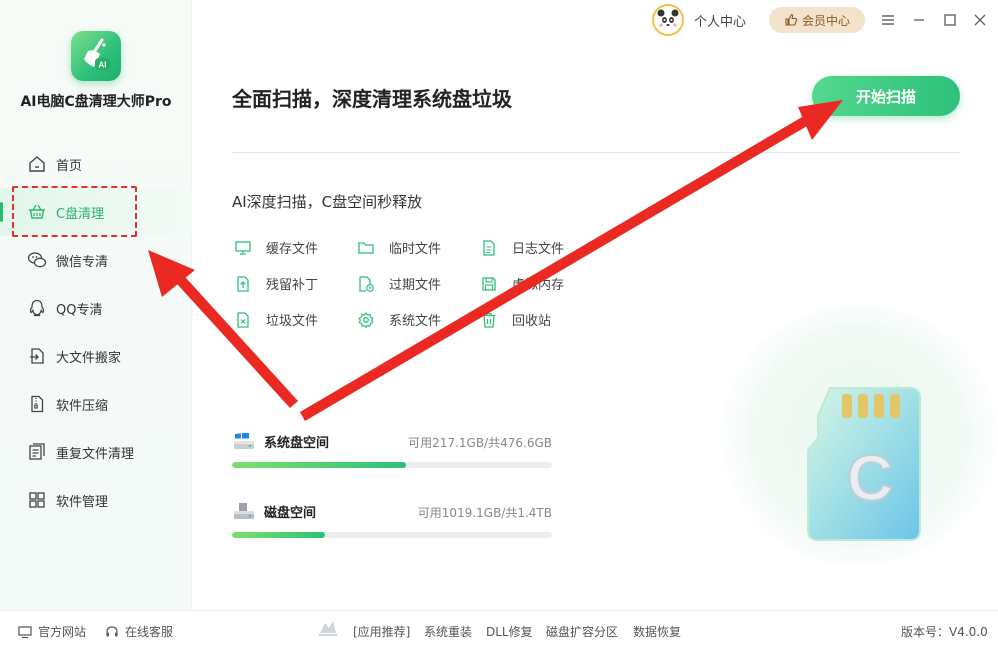 This screenshot has width=998, height=649. Describe the element at coordinates (89, 358) in the screenshot. I see `sidebar-item-label: 大文件搬家` at that location.